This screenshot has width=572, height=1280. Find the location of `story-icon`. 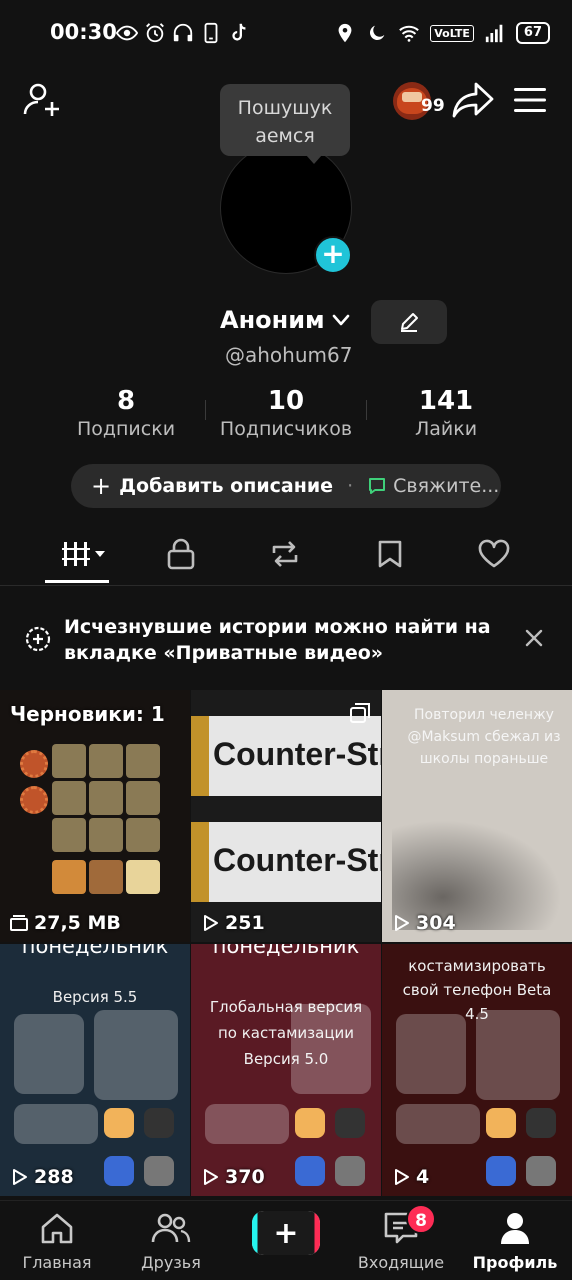

story-icon is located at coordinates (38, 639).